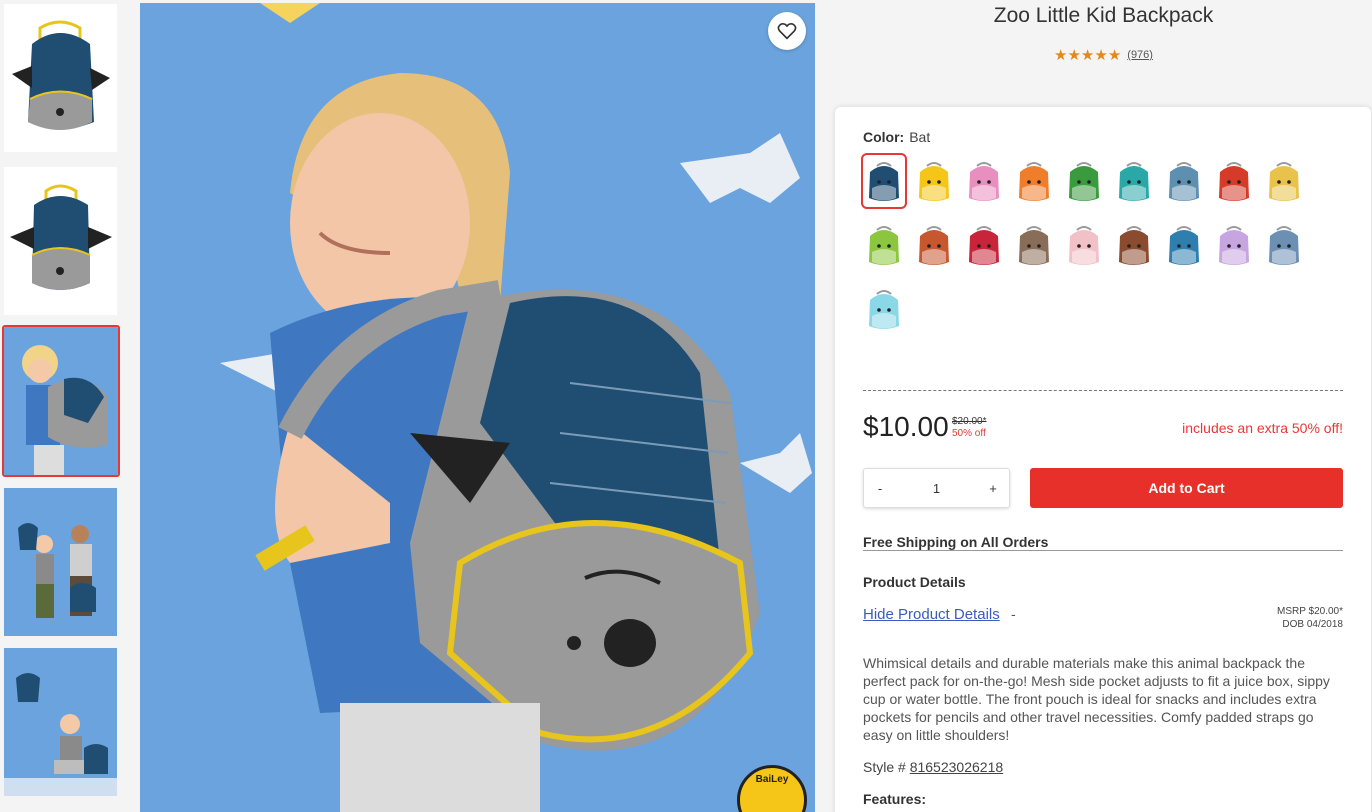 The height and width of the screenshot is (812, 1372). What do you see at coordinates (895, 799) in the screenshot?
I see `features-heading: Features:` at bounding box center [895, 799].